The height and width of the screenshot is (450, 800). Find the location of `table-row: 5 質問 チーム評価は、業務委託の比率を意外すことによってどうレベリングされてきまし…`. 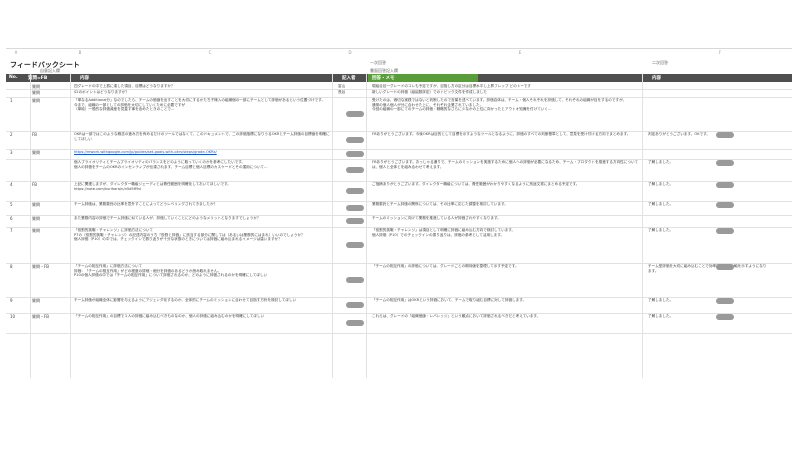

table-row: 5 質問 チーム評価は、業務委託の比率を意外すことによってどうレベリングされてきまし… is located at coordinates (399, 208).